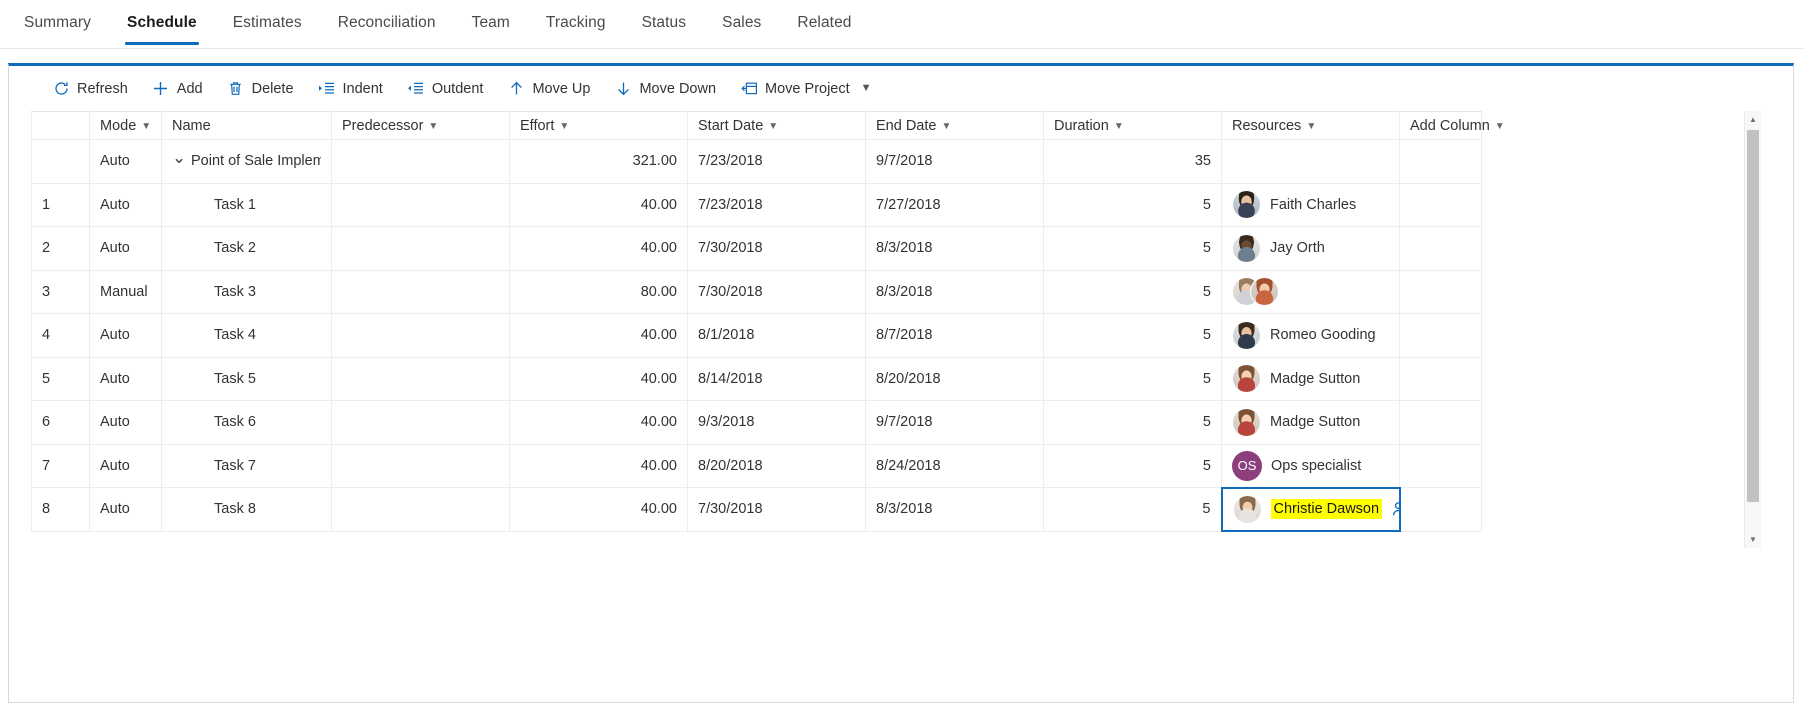 This screenshot has height=704, width=1804. I want to click on tab-status: Status, so click(664, 23).